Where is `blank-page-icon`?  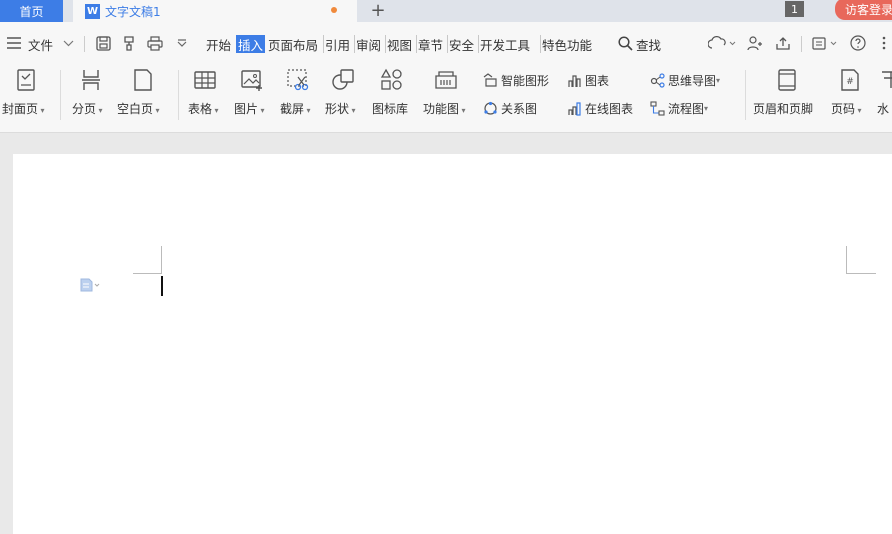
blank-page-icon is located at coordinates (143, 80).